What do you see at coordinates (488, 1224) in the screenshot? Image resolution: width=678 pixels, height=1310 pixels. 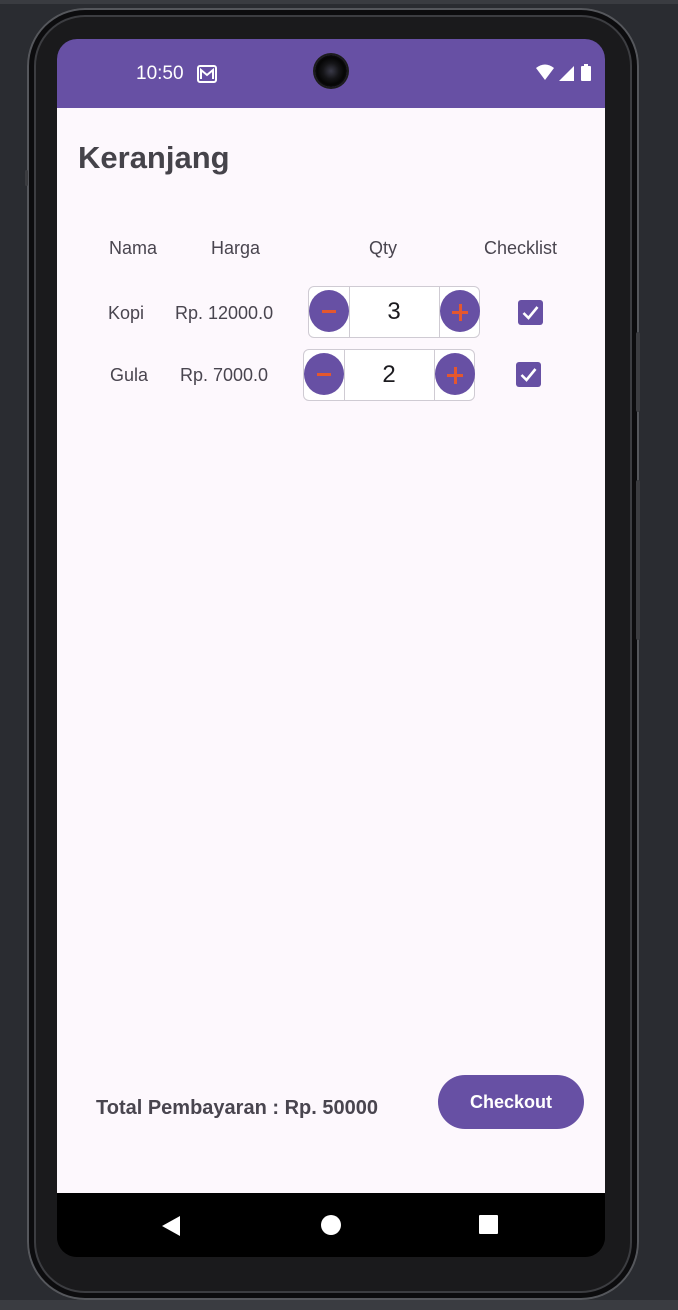 I see `nav-recents-icon` at bounding box center [488, 1224].